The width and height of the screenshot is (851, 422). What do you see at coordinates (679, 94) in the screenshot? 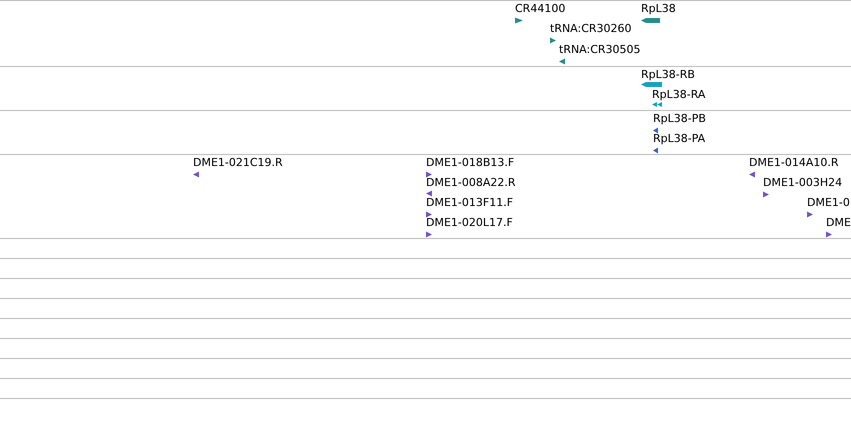
I see `feature-label: RpL38-RA` at bounding box center [679, 94].